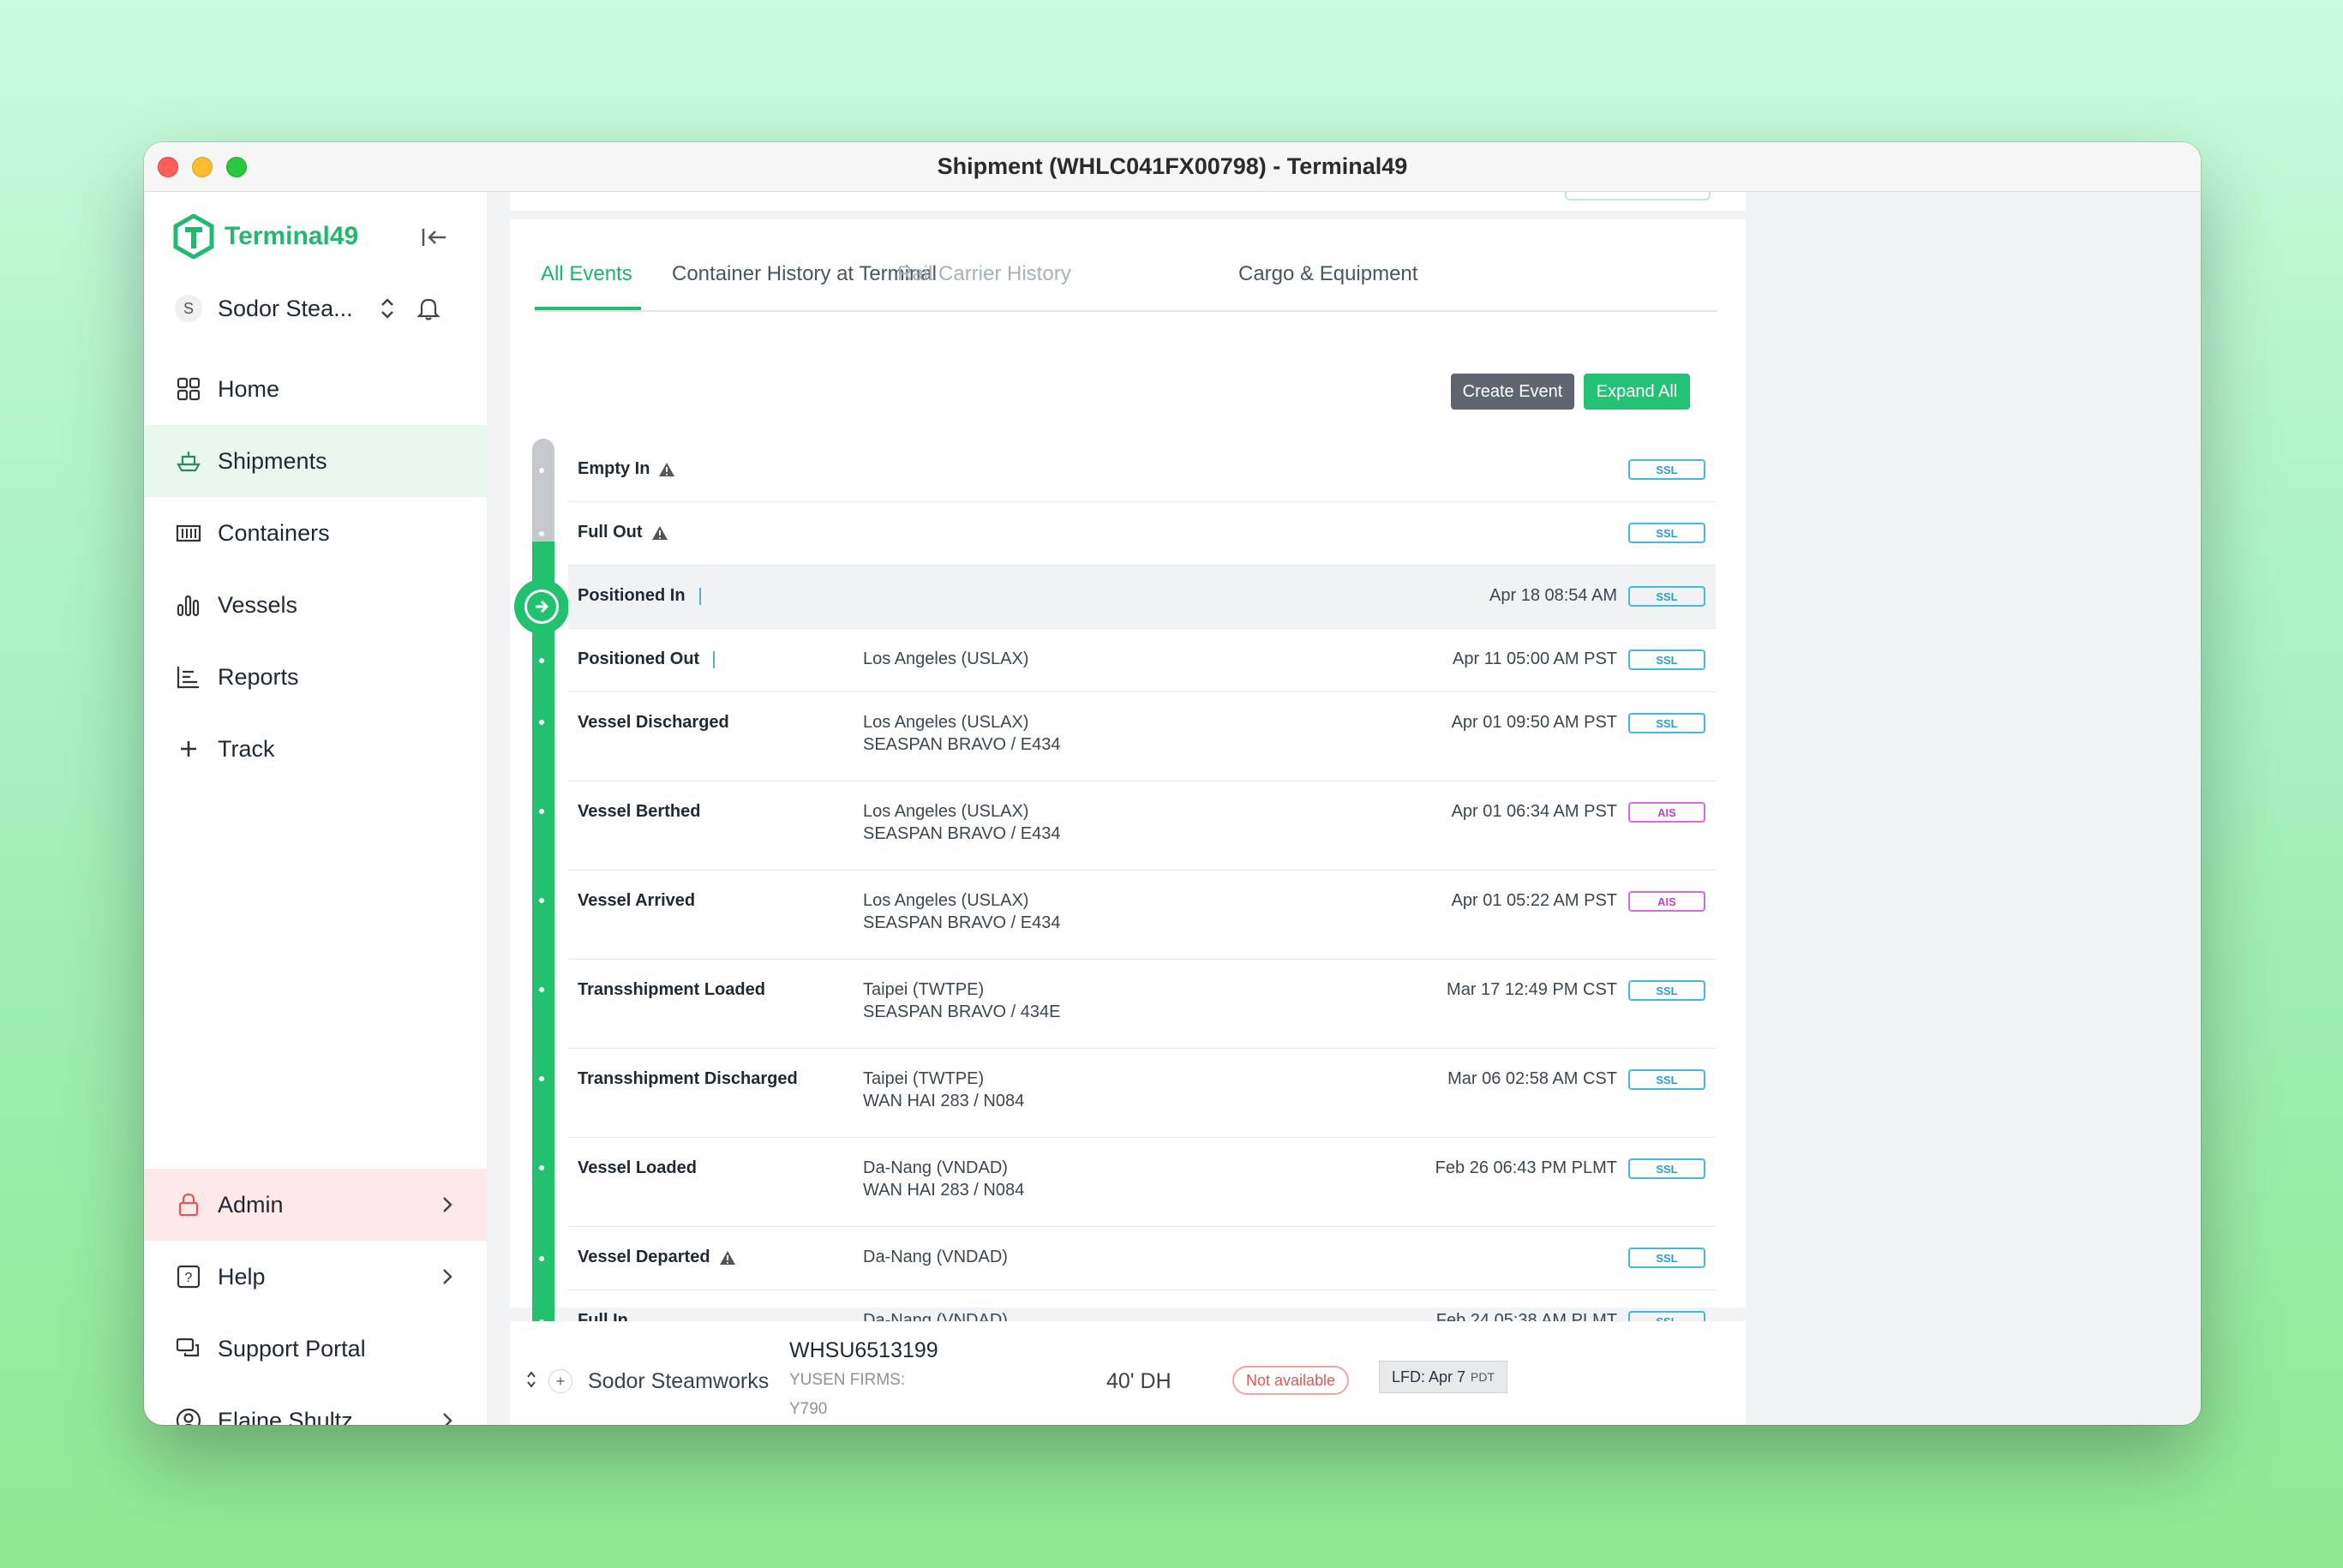 This screenshot has width=2343, height=1568. What do you see at coordinates (935, 1168) in the screenshot?
I see `event-location-port: Da-Nang (VNDAD)` at bounding box center [935, 1168].